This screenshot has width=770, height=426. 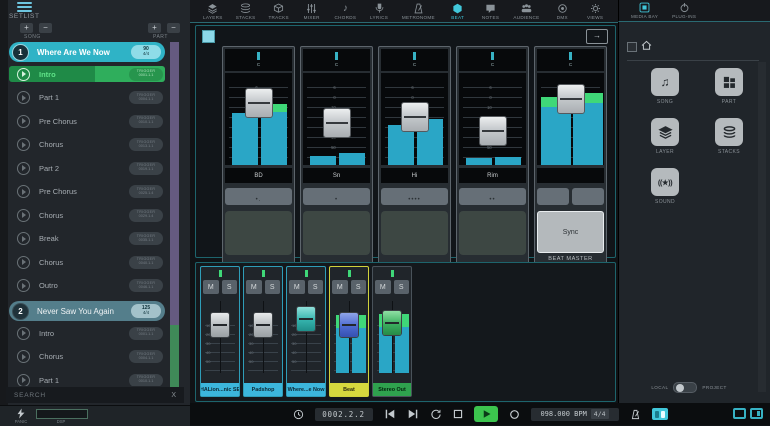 What do you see at coordinates (87, 74) in the screenshot?
I see `setlist-part-intro-active: Intro TRIGGER 0001.1.1` at bounding box center [87, 74].